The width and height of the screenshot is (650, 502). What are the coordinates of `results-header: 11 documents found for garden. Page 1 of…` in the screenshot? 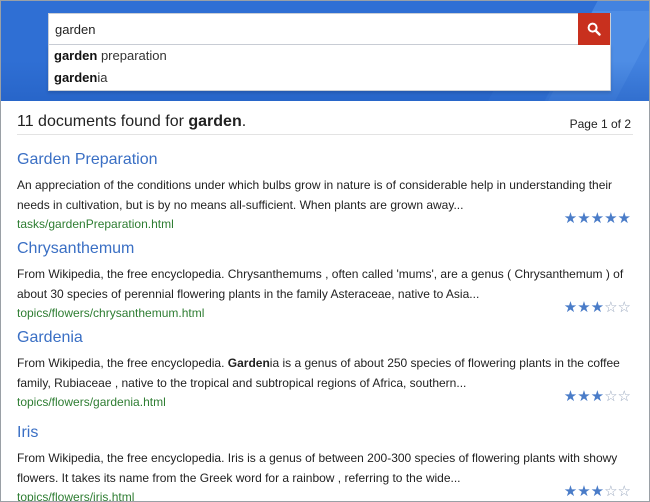 It's located at (325, 124).